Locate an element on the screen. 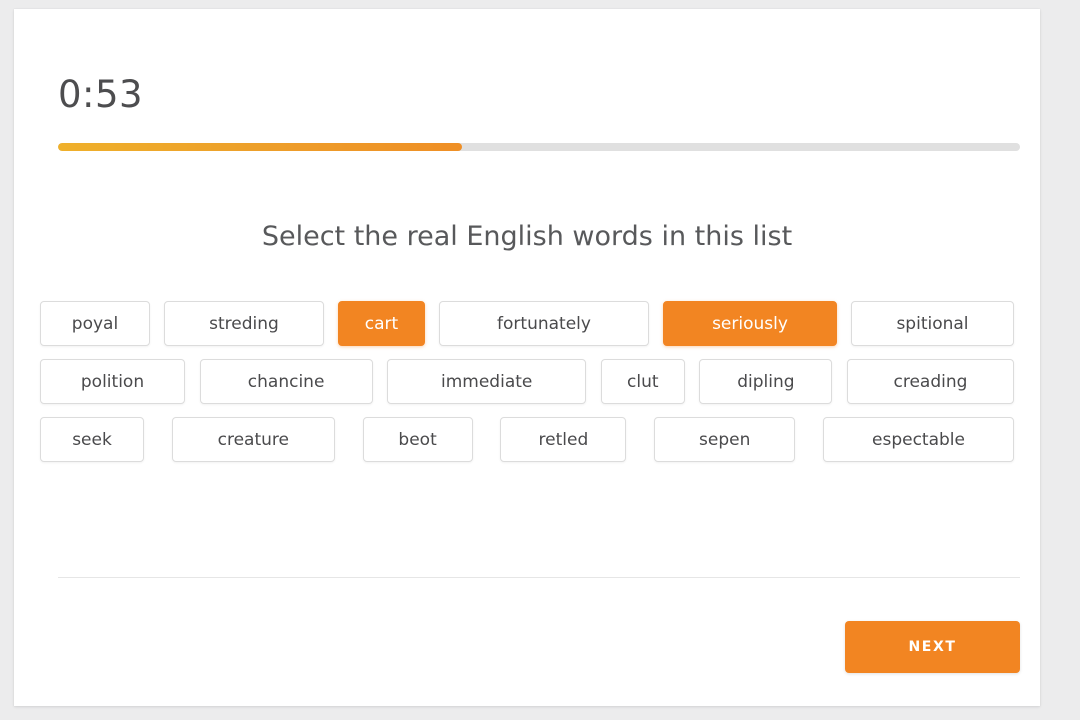 Image resolution: width=1080 pixels, height=720 pixels. footer-divider is located at coordinates (539, 577).